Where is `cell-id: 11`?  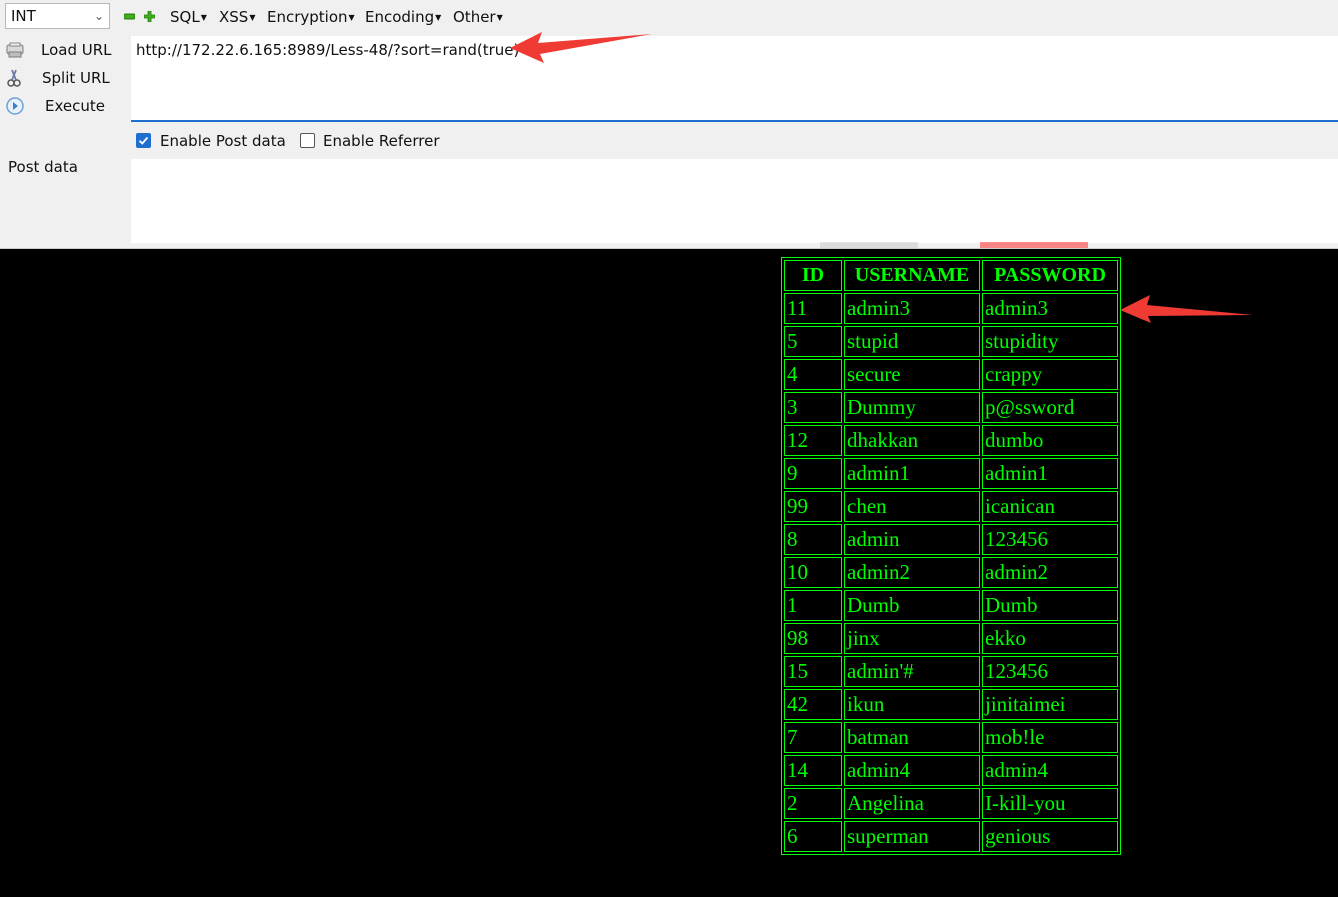 cell-id: 11 is located at coordinates (813, 308).